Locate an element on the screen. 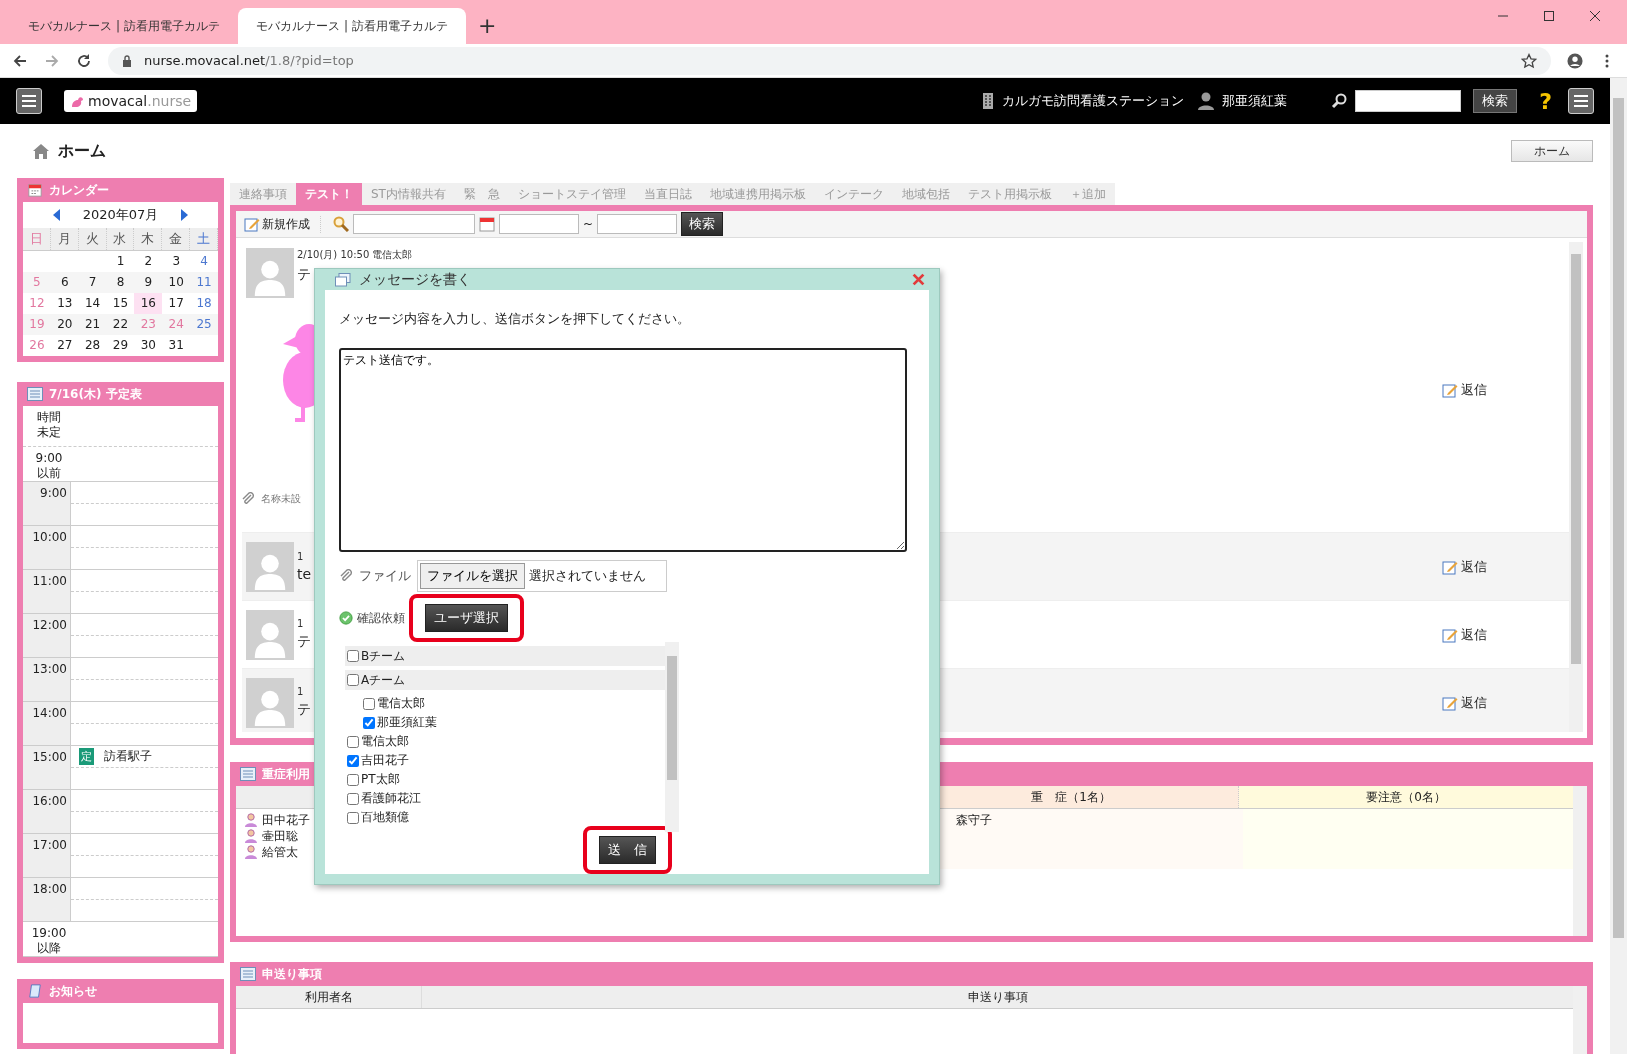 This screenshot has height=1054, width=1627. calendar-day: 2 is located at coordinates (148, 261).